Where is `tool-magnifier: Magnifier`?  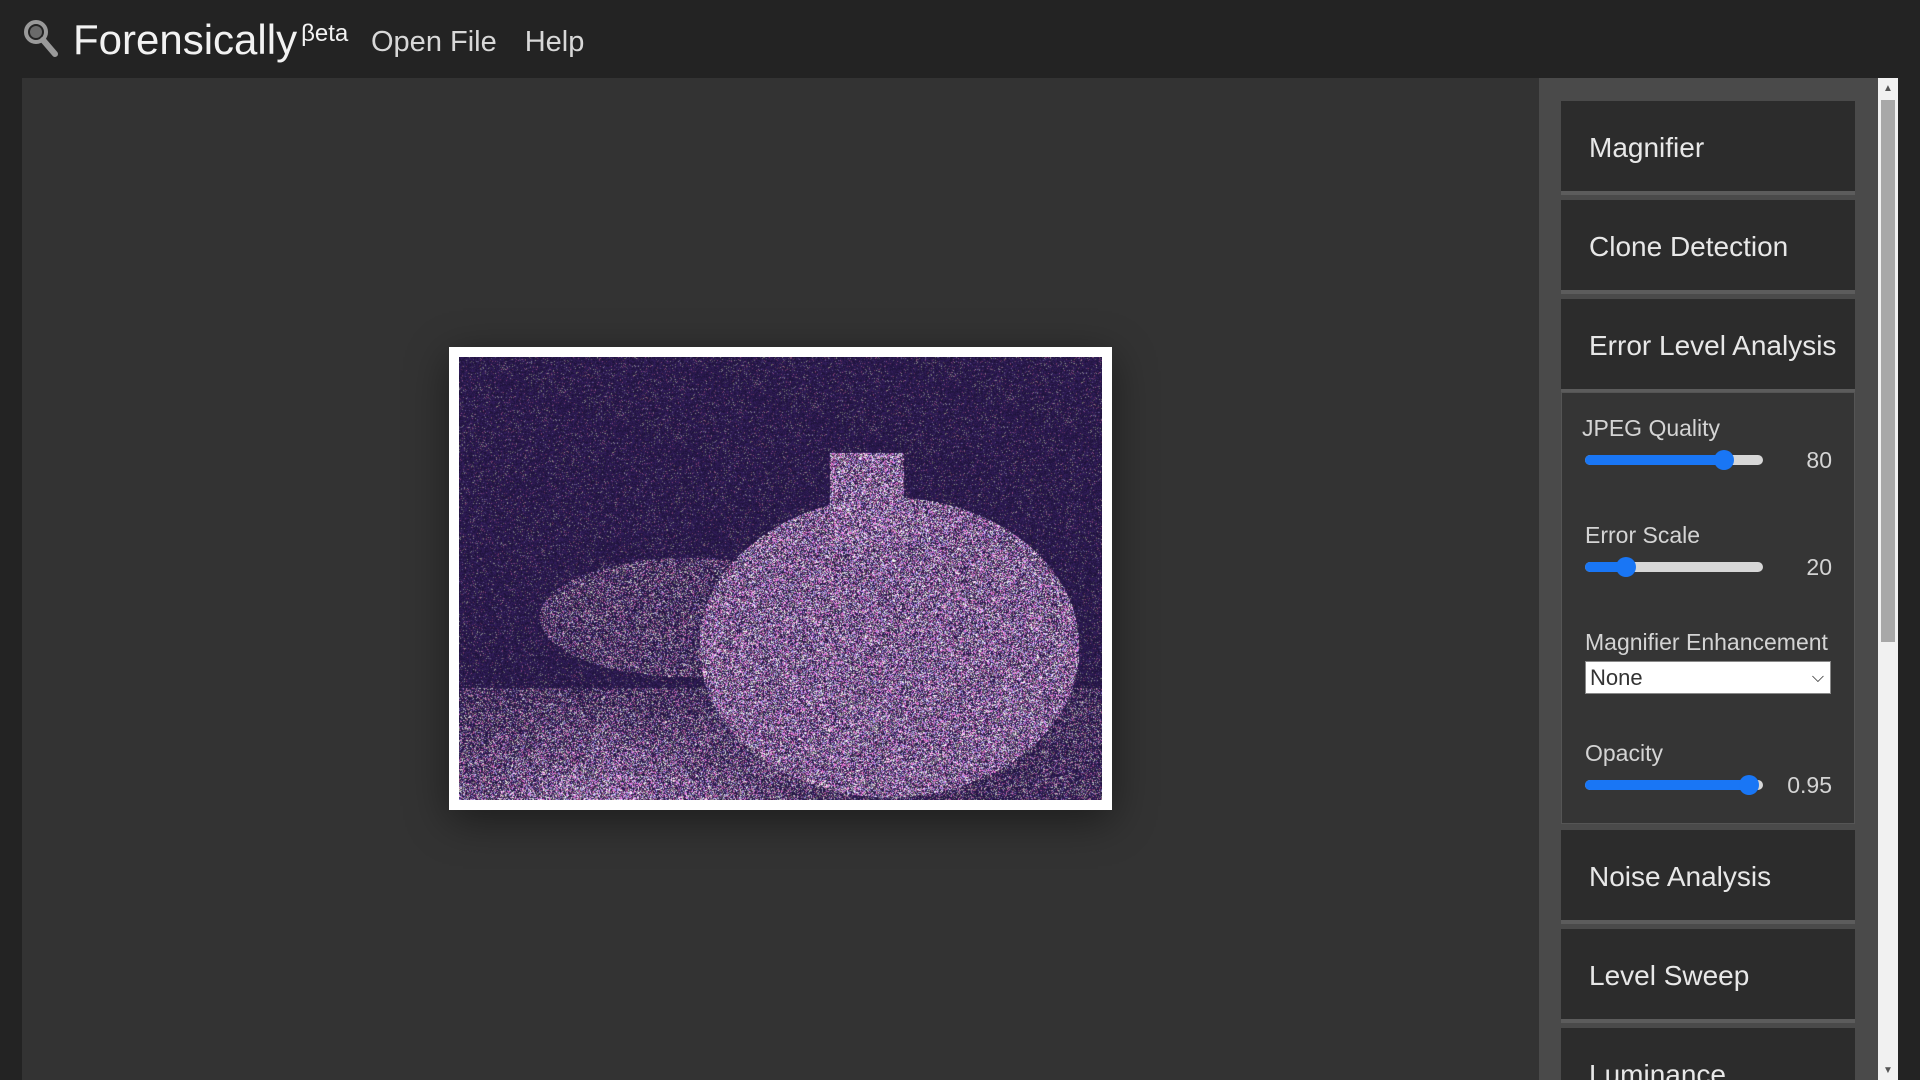 tool-magnifier: Magnifier is located at coordinates (1708, 148).